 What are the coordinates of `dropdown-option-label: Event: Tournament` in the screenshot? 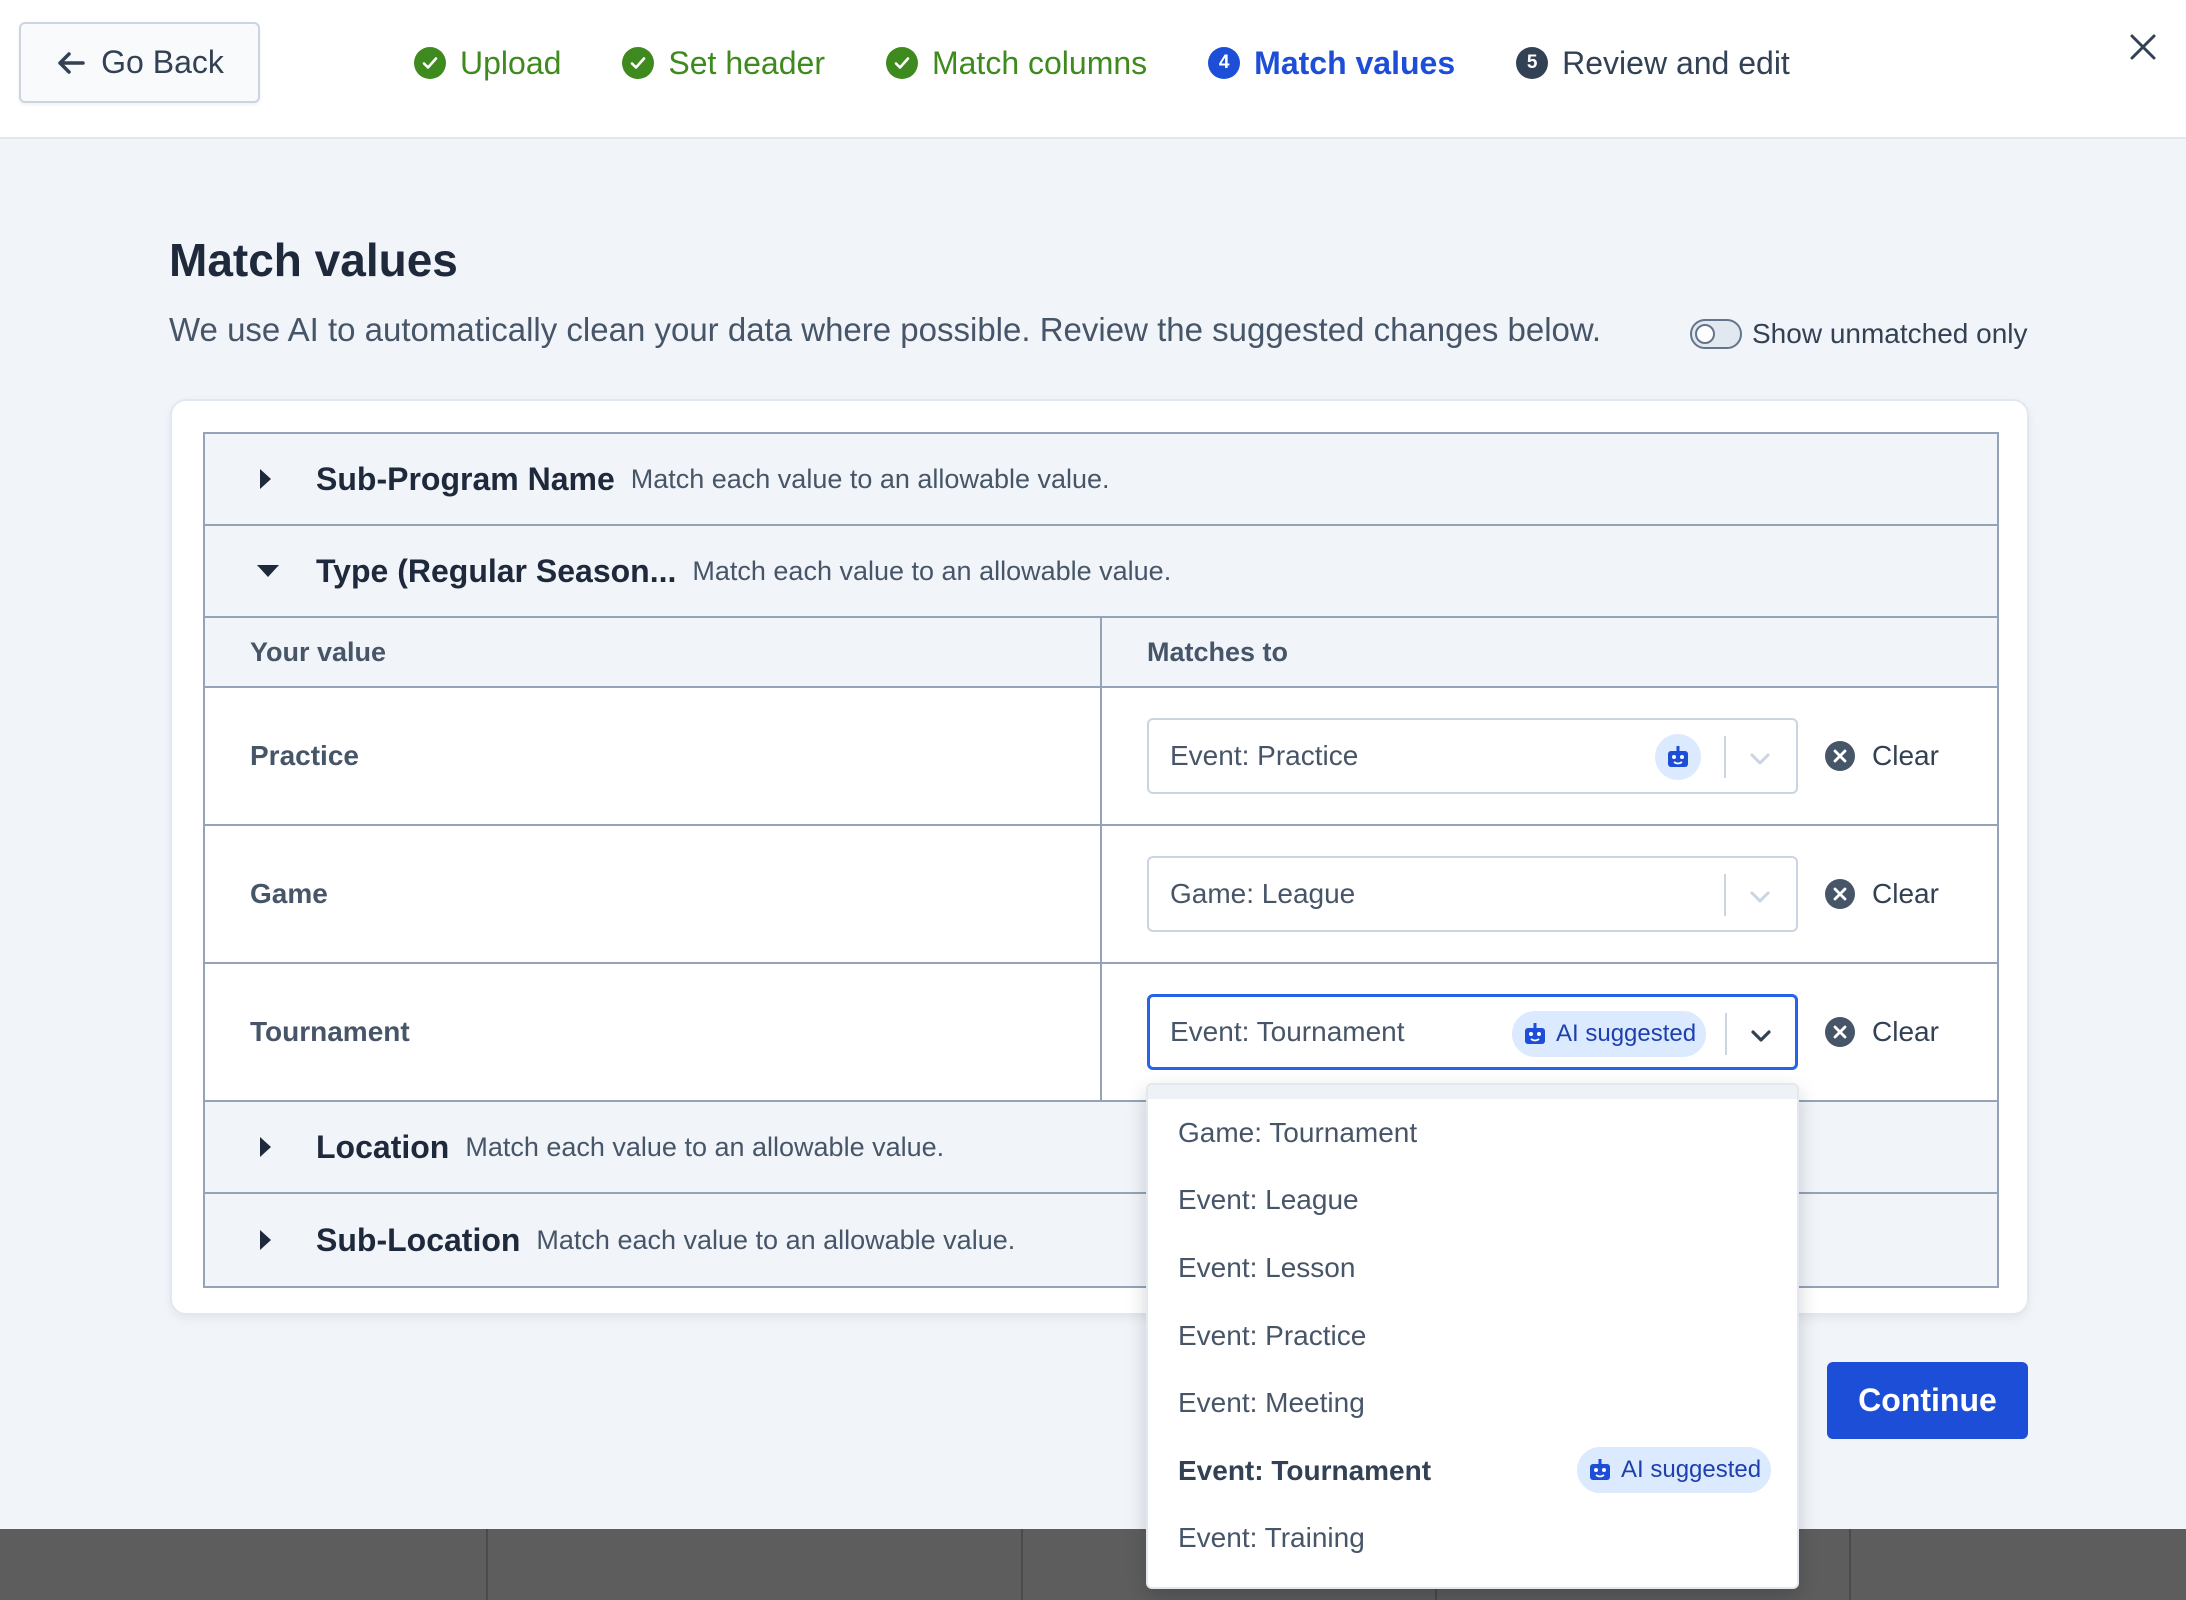 It's located at (1305, 1470).